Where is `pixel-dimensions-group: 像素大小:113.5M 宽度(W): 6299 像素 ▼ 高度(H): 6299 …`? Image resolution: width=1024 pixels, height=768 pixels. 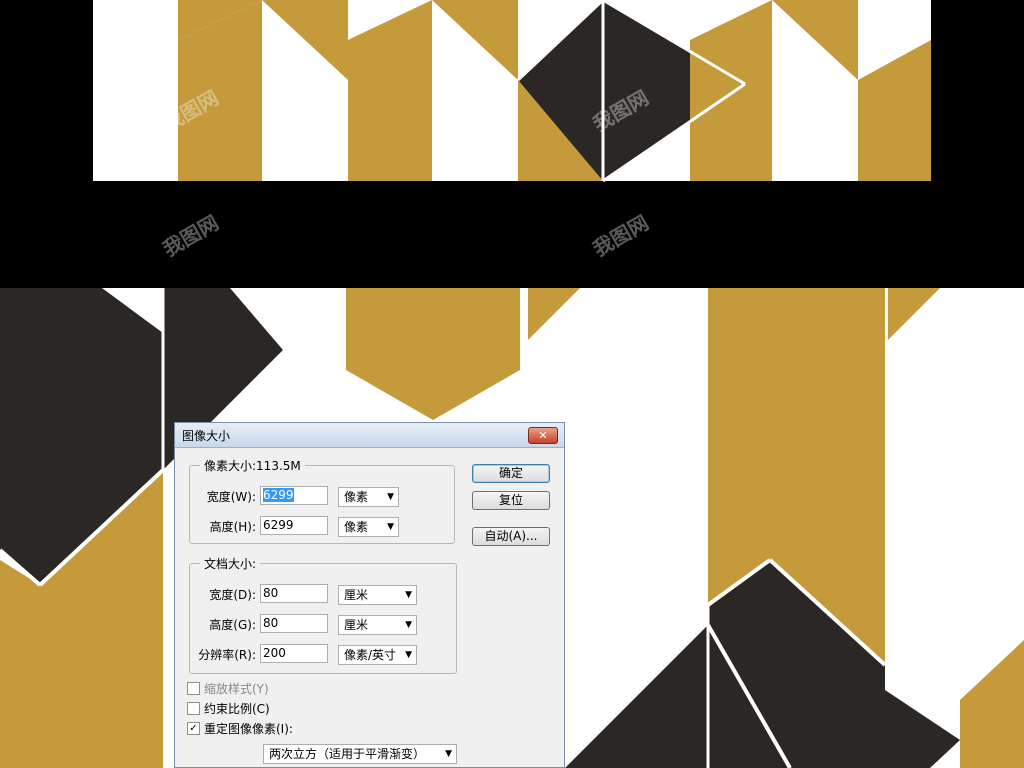 pixel-dimensions-group: 像素大小:113.5M 宽度(W): 6299 像素 ▼ 高度(H): 6299 … is located at coordinates (322, 500).